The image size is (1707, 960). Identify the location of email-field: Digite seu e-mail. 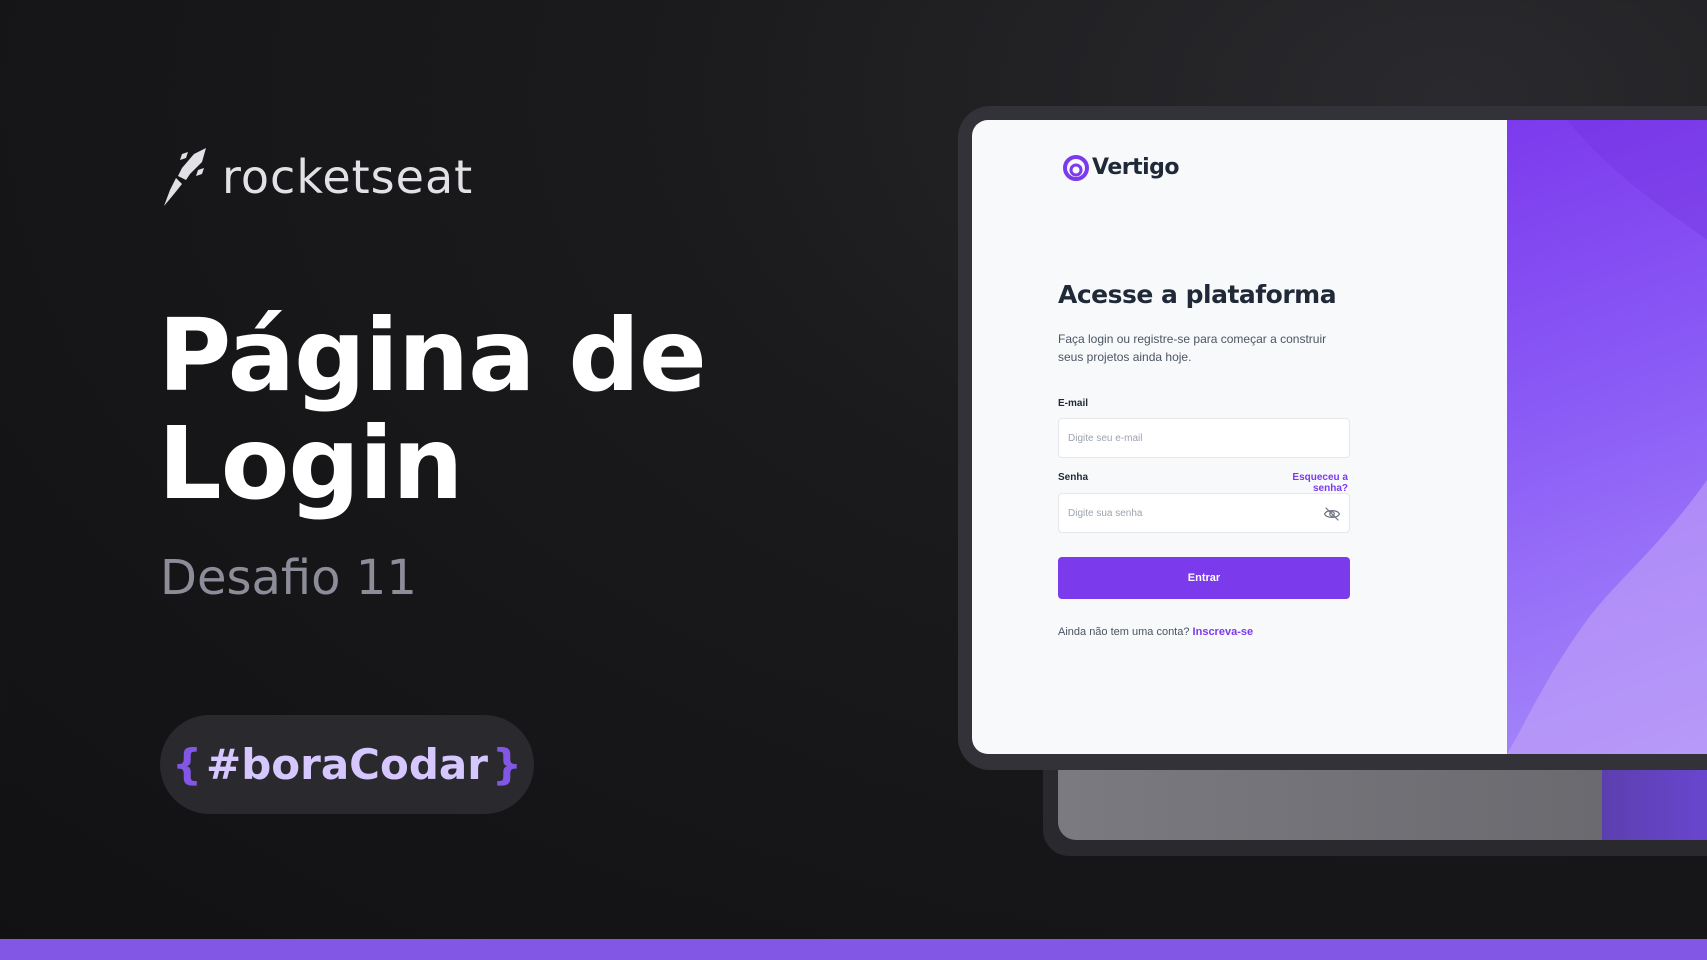
(1204, 438).